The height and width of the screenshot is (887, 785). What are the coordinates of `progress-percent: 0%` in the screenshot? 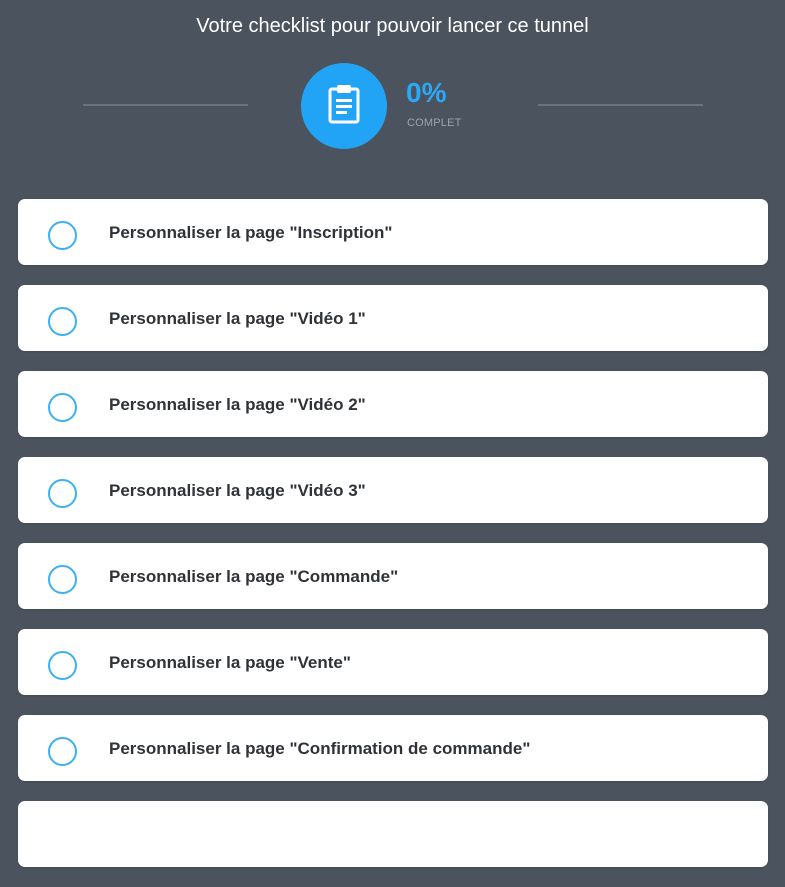 It's located at (426, 92).